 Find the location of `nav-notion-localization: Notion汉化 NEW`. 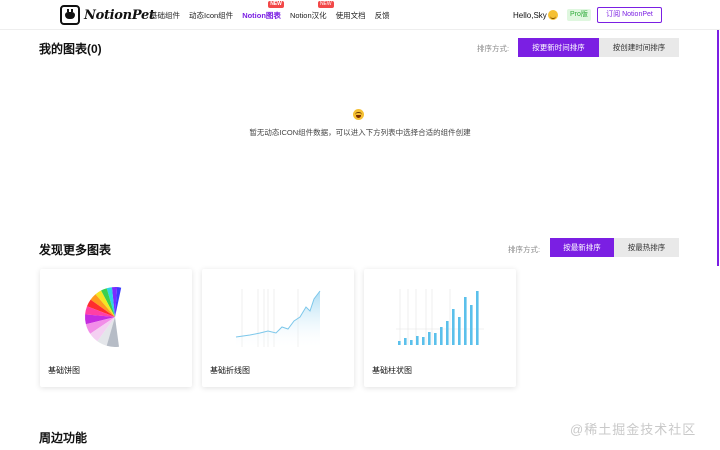

nav-notion-localization: Notion汉化 NEW is located at coordinates (311, 10).